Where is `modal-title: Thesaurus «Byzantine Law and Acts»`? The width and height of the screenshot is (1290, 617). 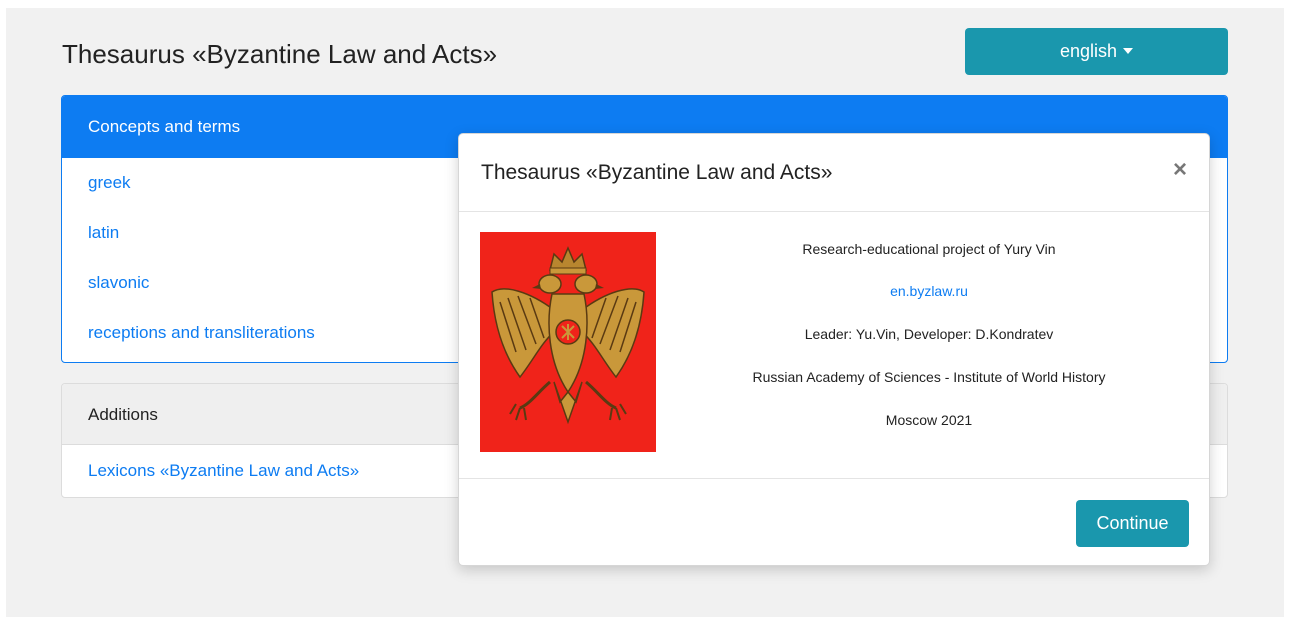
modal-title: Thesaurus «Byzantine Law and Acts» is located at coordinates (657, 172).